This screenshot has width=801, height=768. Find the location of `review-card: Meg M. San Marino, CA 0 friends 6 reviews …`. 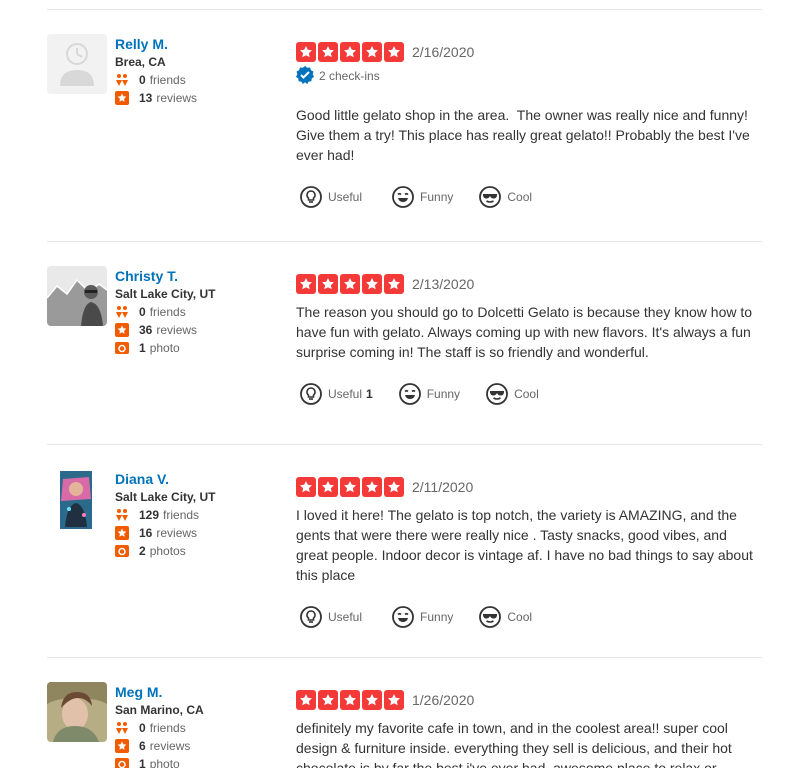

review-card: Meg M. San Marino, CA 0 friends 6 reviews … is located at coordinates (404, 712).